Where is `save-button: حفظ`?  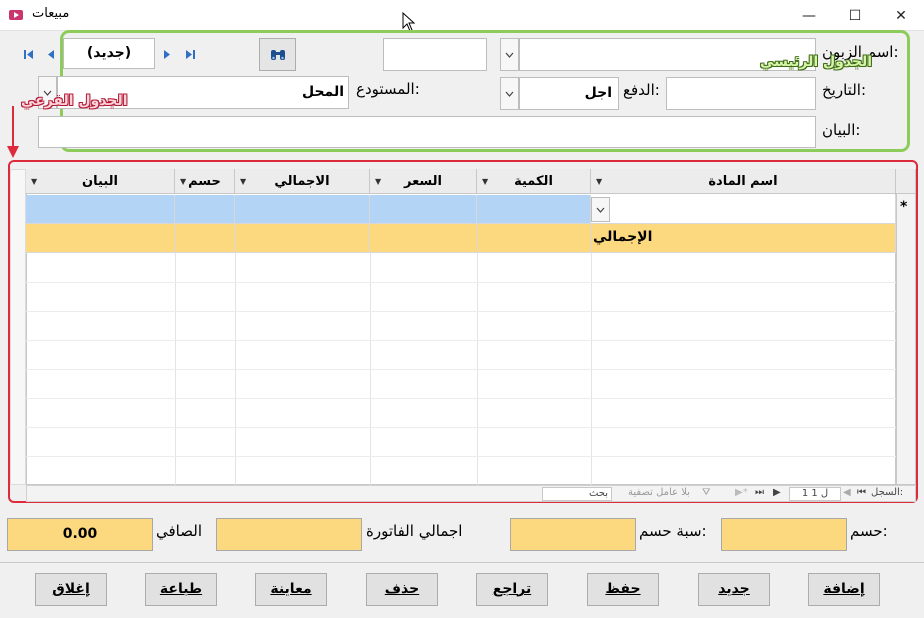 save-button: حفظ is located at coordinates (623, 589).